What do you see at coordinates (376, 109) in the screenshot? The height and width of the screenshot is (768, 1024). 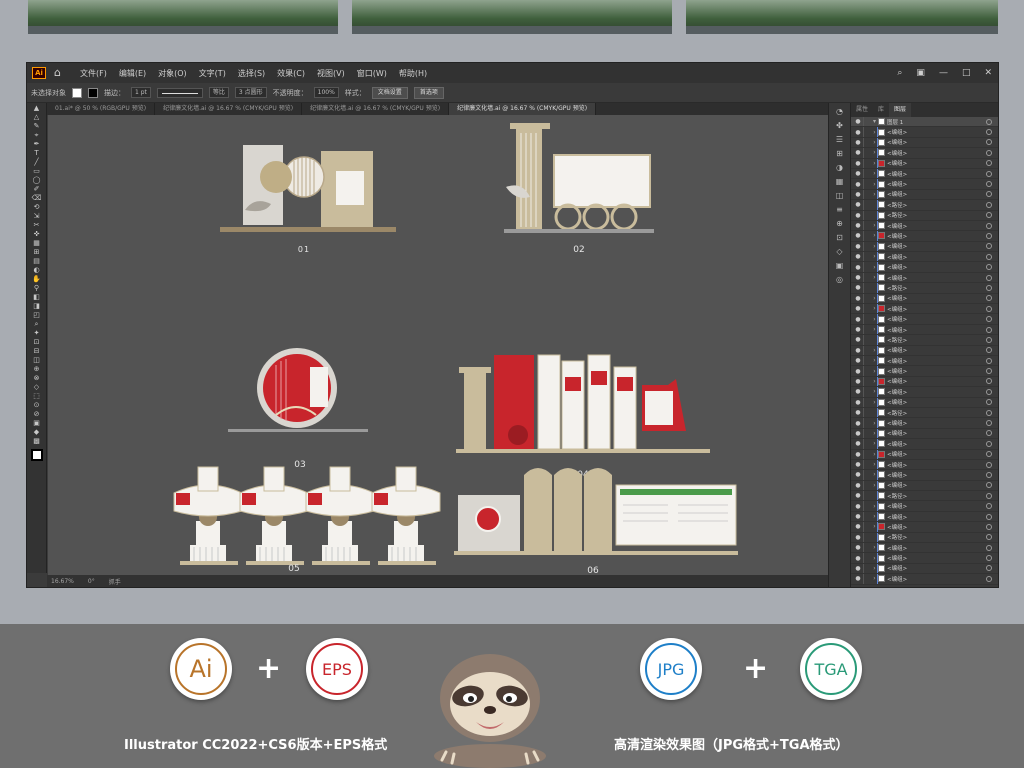 I see `tab-document-3: 纪律廉文化墙.ai @ 16.67 % (CMYK/GPU 预览)` at bounding box center [376, 109].